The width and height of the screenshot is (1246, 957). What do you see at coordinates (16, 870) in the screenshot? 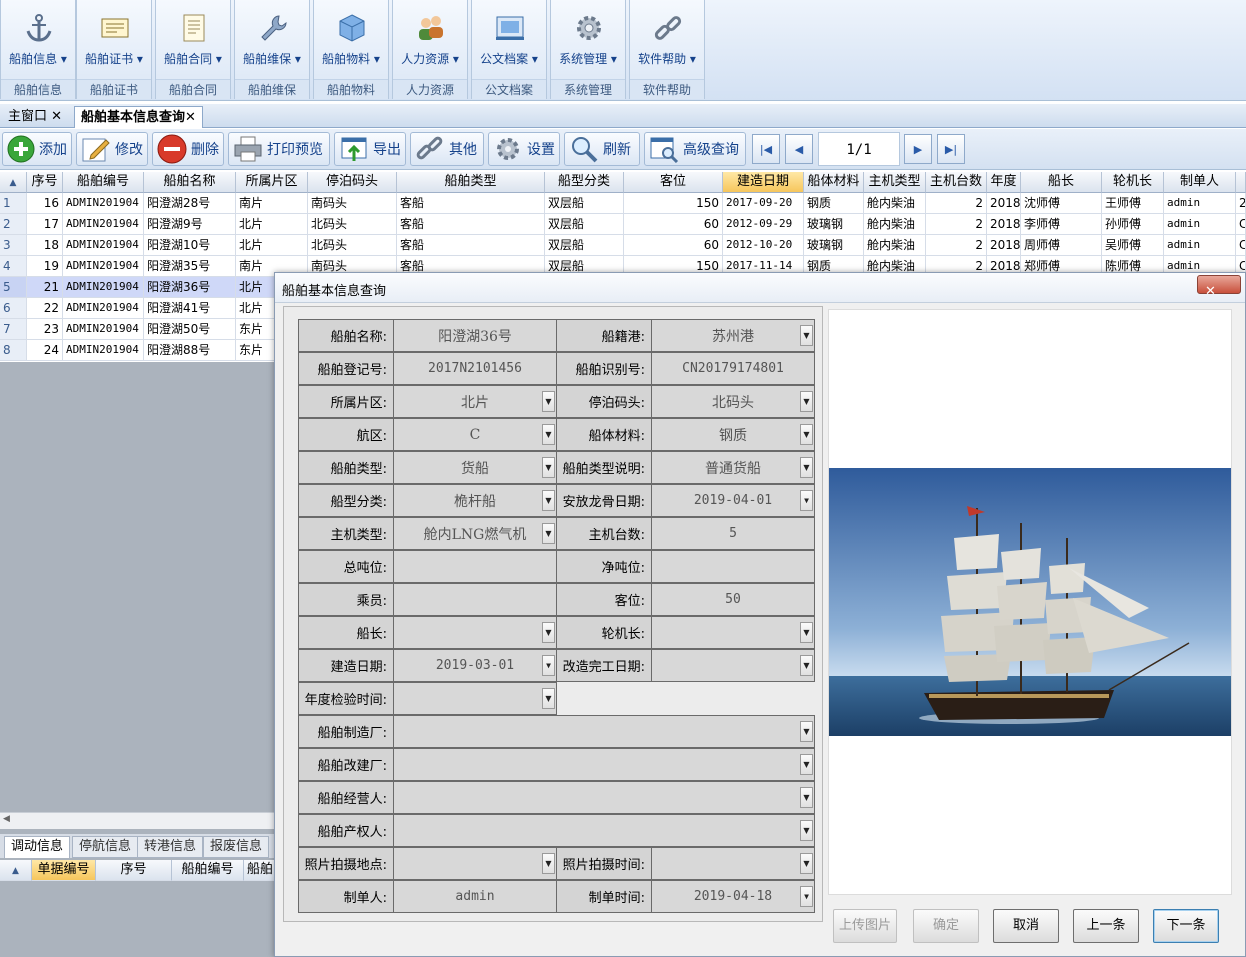
I see `row-selector-header: ▲` at bounding box center [16, 870].